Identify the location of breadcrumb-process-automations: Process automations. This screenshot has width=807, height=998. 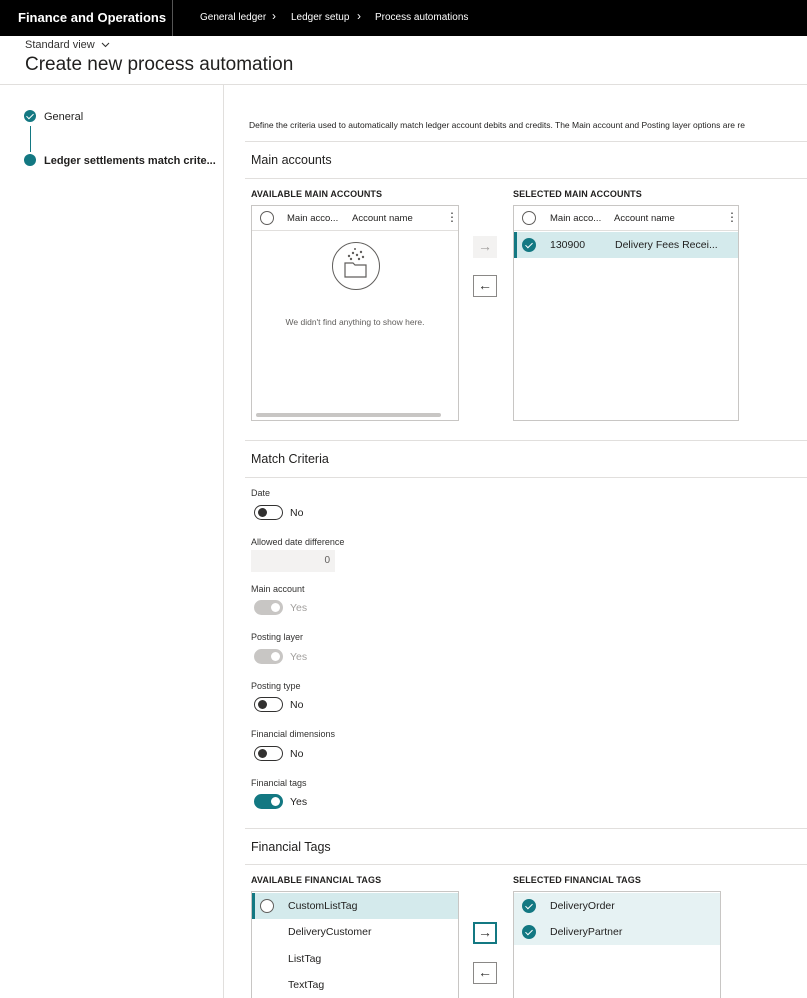
(421, 17).